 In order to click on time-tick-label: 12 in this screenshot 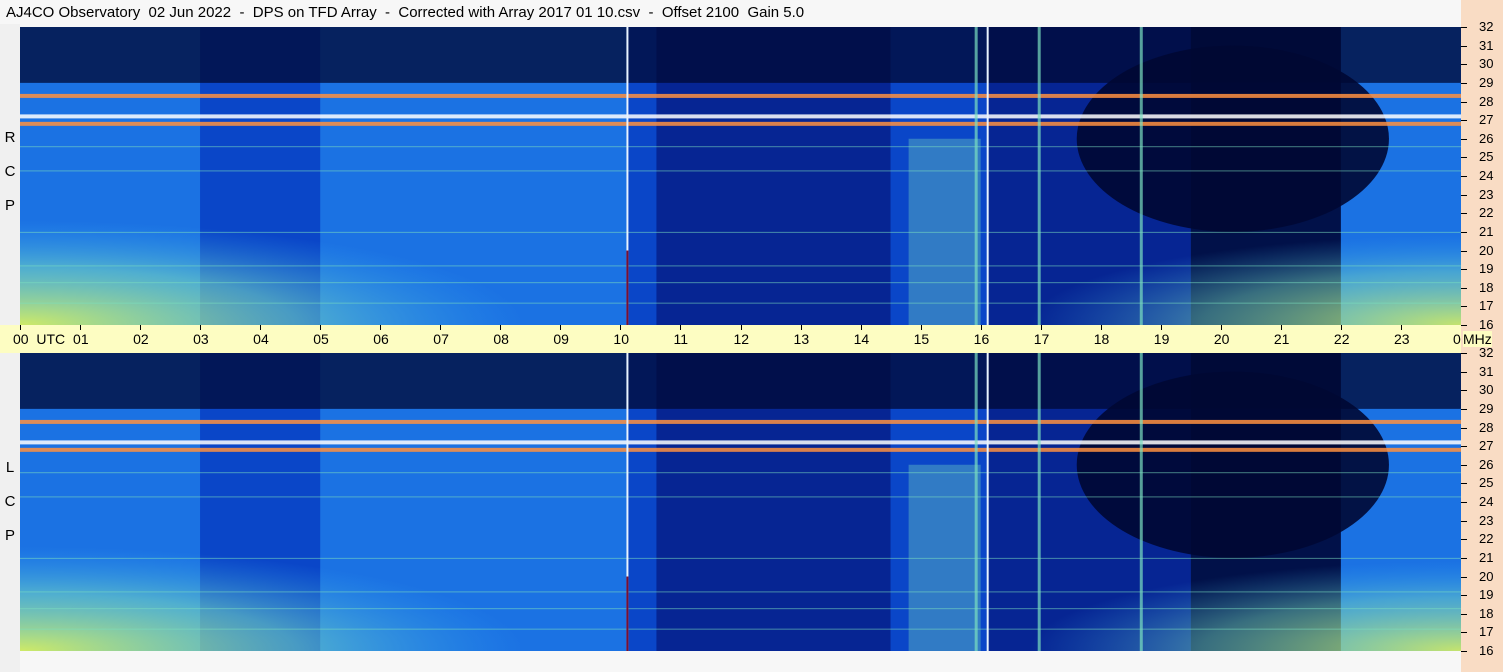, I will do `click(741, 339)`.